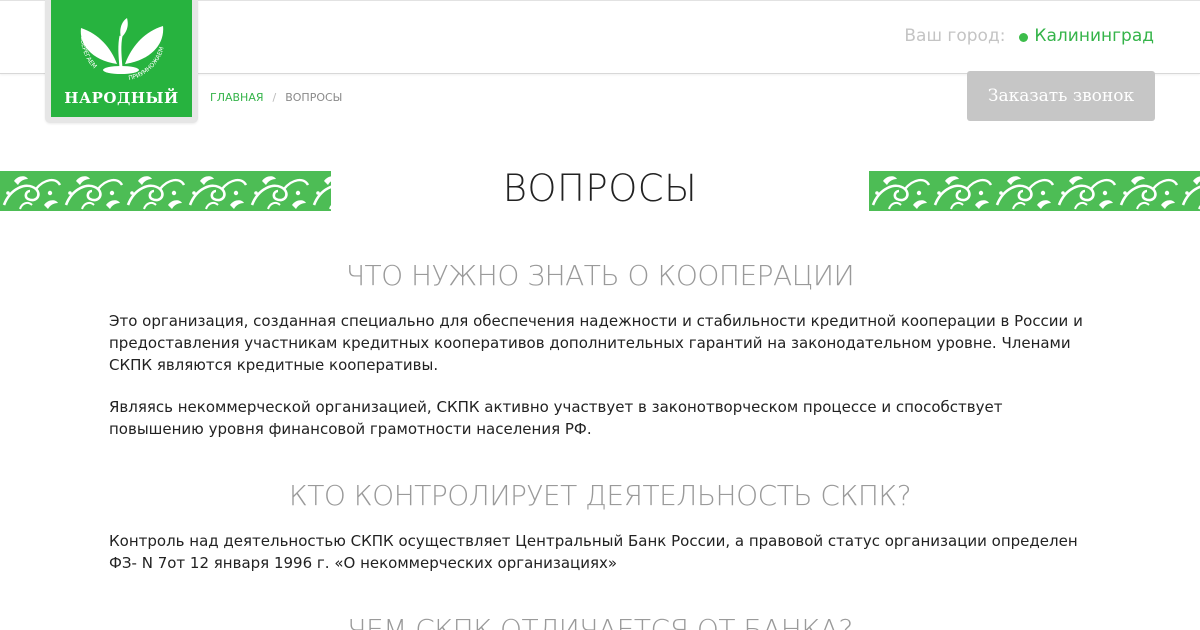  Describe the element at coordinates (1094, 36) in the screenshot. I see `city-link: Калининград` at that location.